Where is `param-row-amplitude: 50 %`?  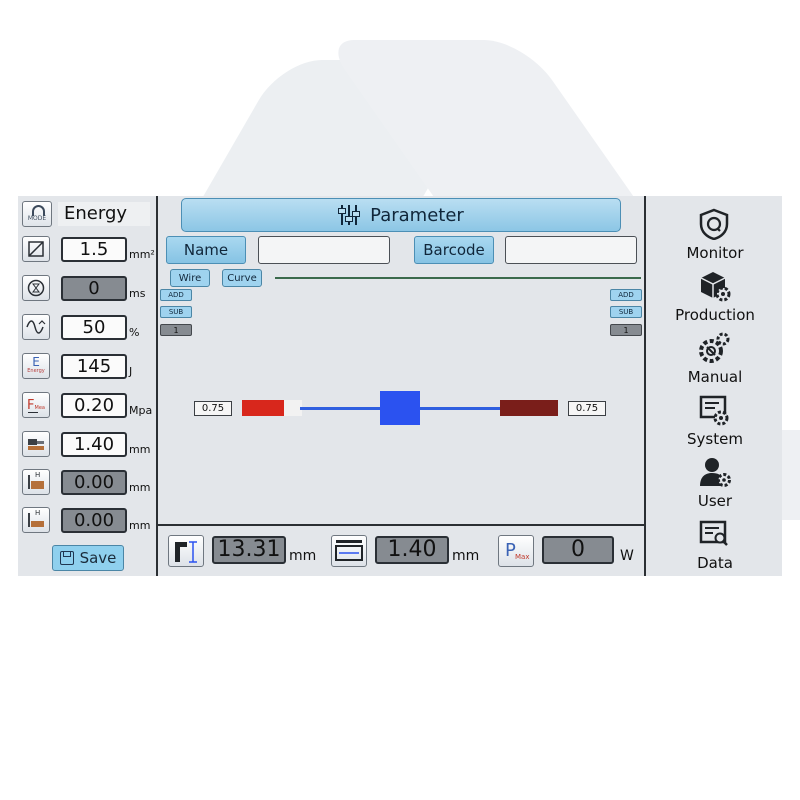 param-row-amplitude: 50 % is located at coordinates (92, 327).